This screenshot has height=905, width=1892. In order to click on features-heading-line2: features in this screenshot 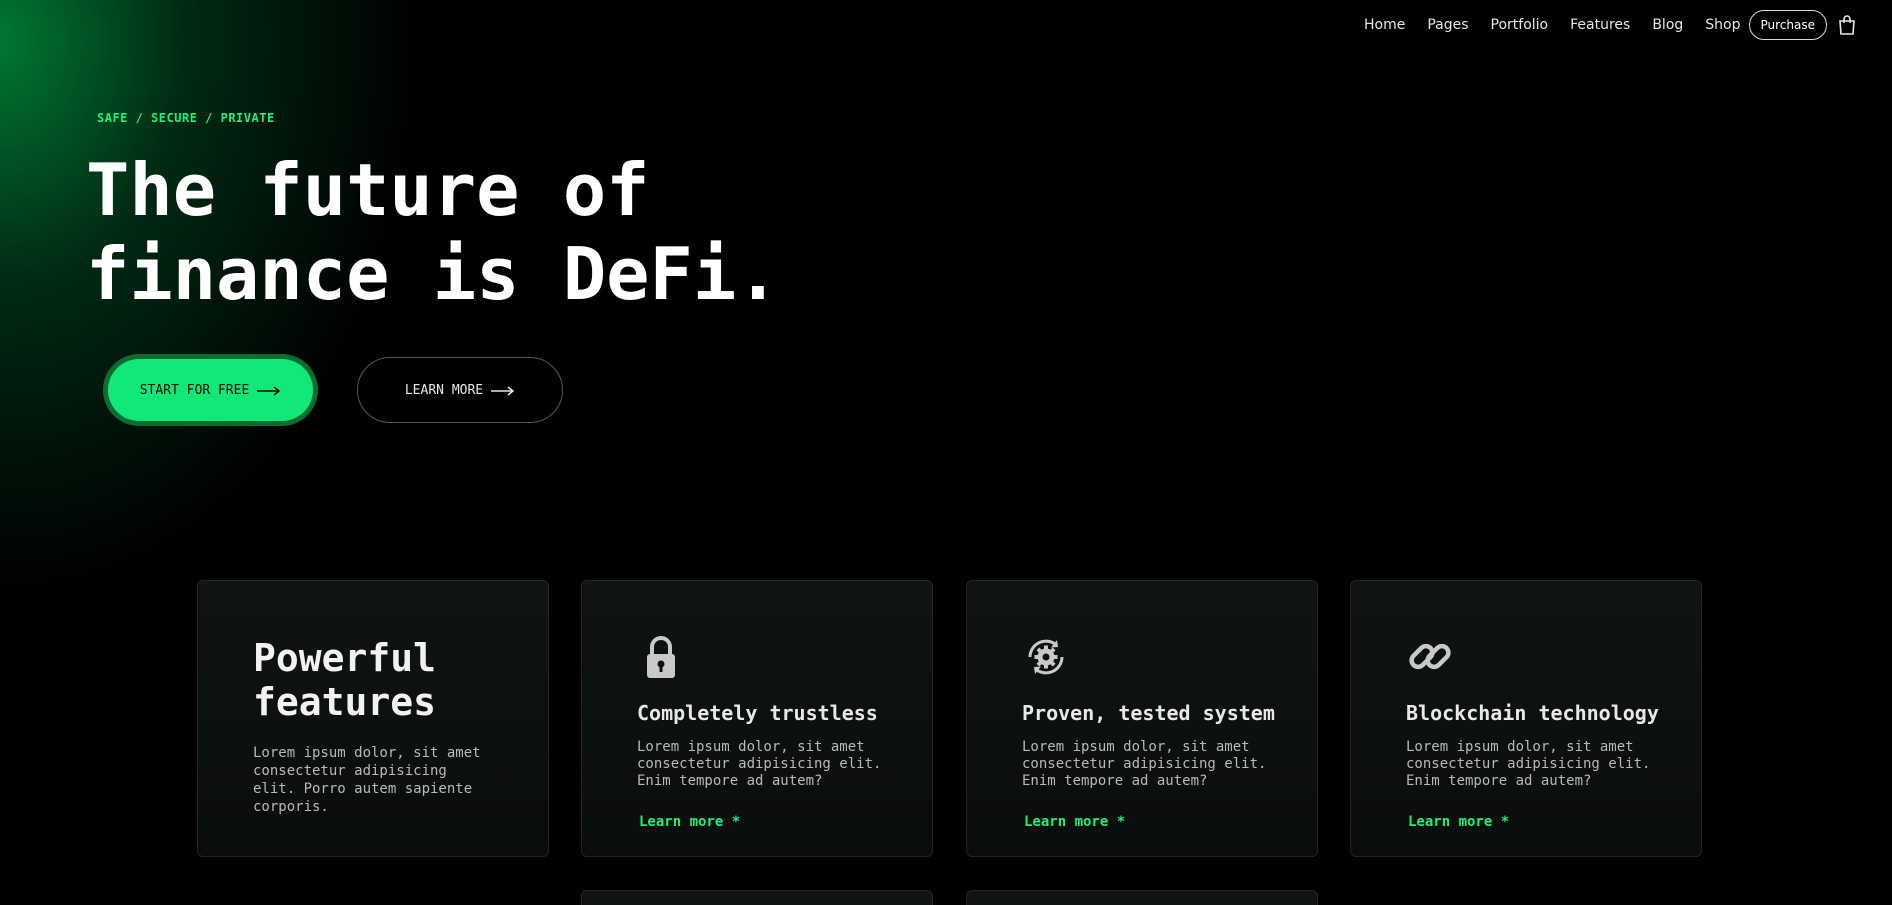, I will do `click(345, 702)`.